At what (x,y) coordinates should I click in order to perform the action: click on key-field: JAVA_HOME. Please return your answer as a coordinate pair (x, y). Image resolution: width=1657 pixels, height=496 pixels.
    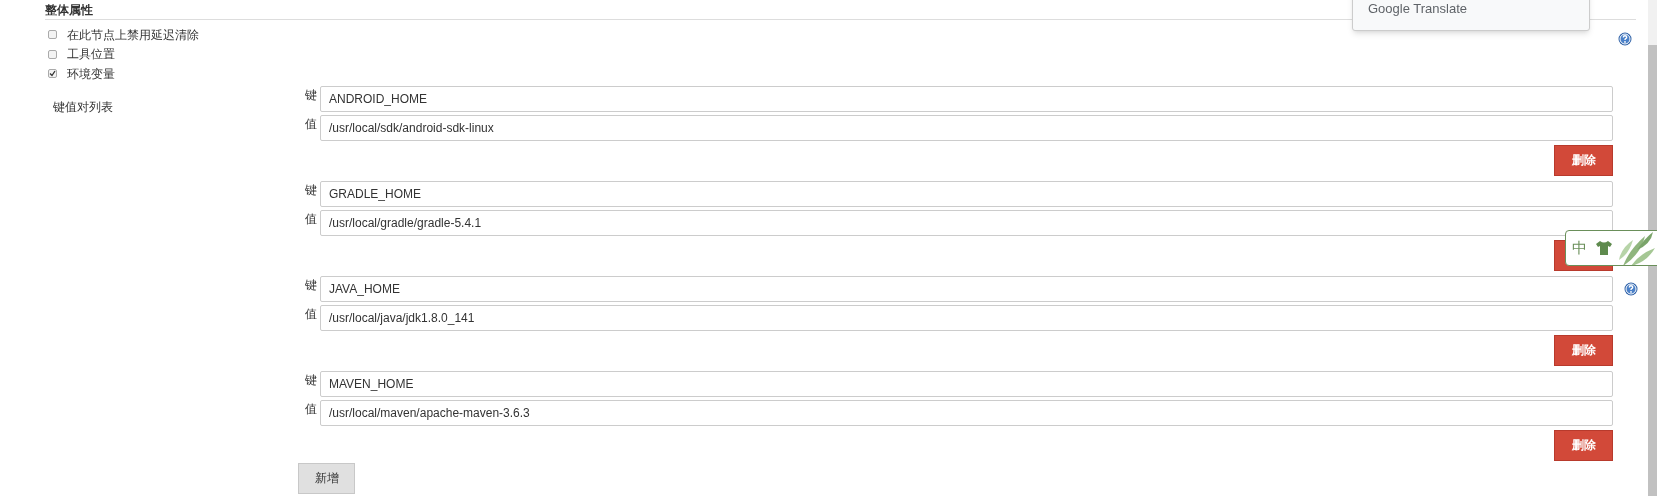
    Looking at the image, I should click on (966, 288).